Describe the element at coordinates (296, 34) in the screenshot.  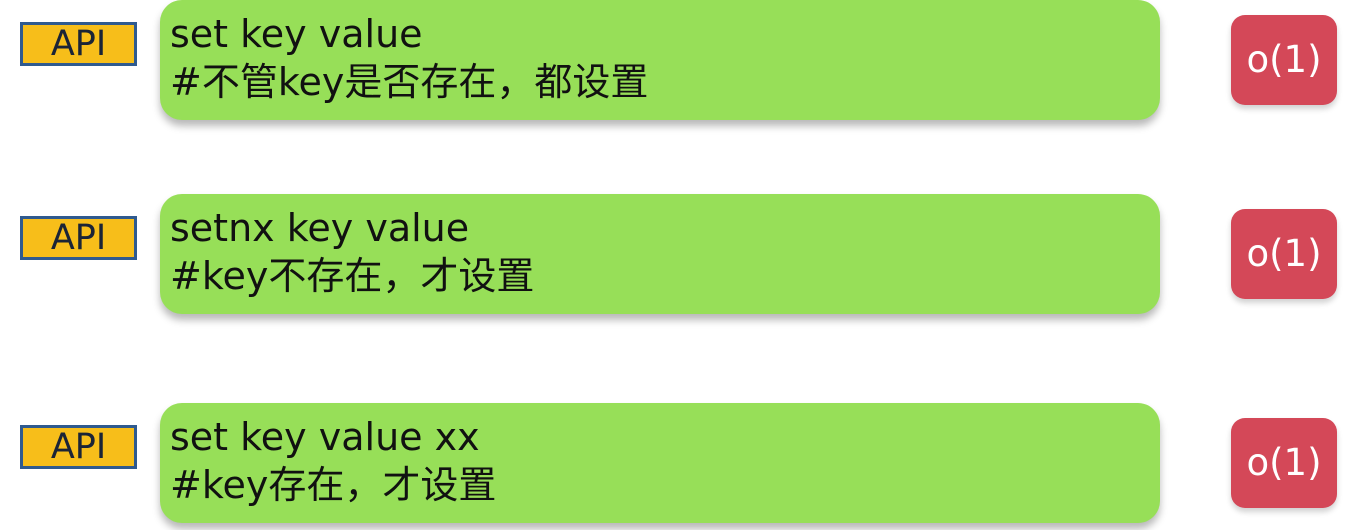
I see `command-text: set key value` at that location.